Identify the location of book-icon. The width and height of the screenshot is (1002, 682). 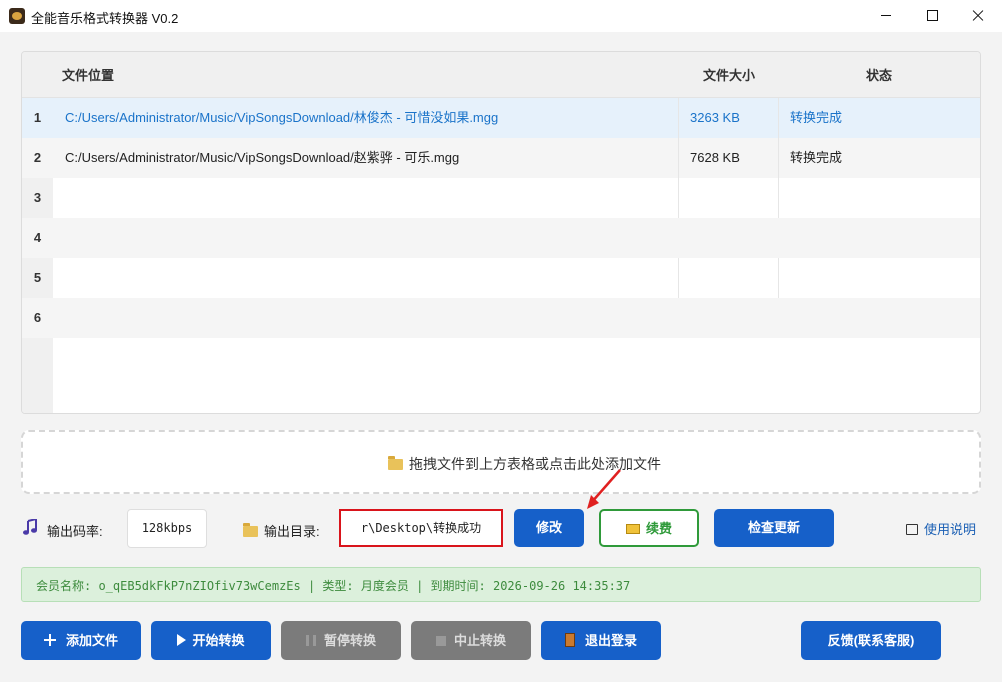
(912, 529).